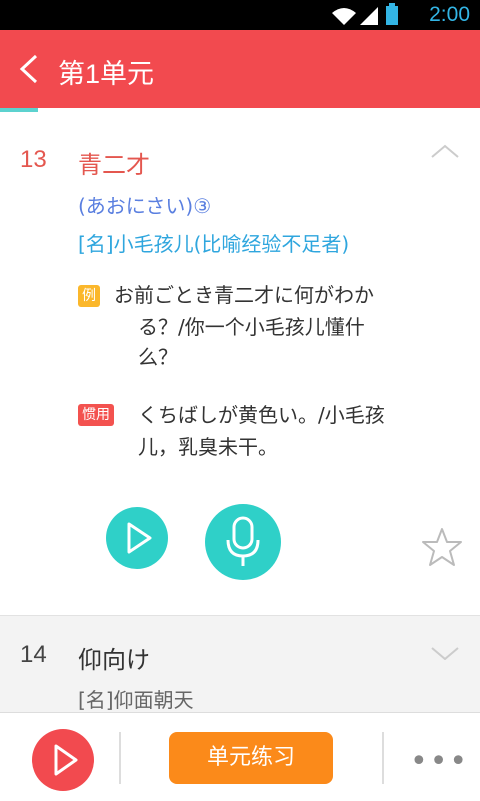  Describe the element at coordinates (208, 447) in the screenshot. I see `idiom-text-line2: 儿，乳臭未干。` at that location.